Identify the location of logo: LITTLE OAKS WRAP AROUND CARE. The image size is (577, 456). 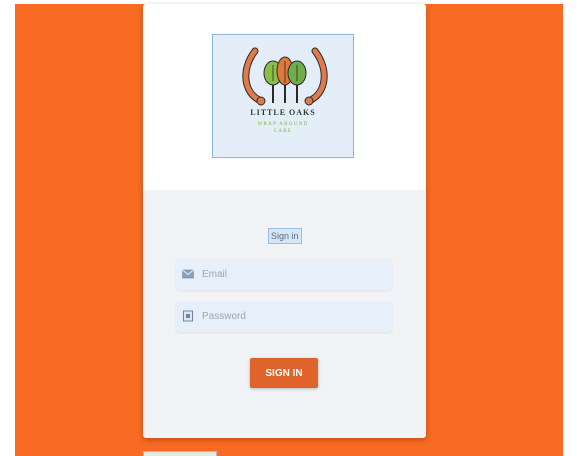
(283, 96).